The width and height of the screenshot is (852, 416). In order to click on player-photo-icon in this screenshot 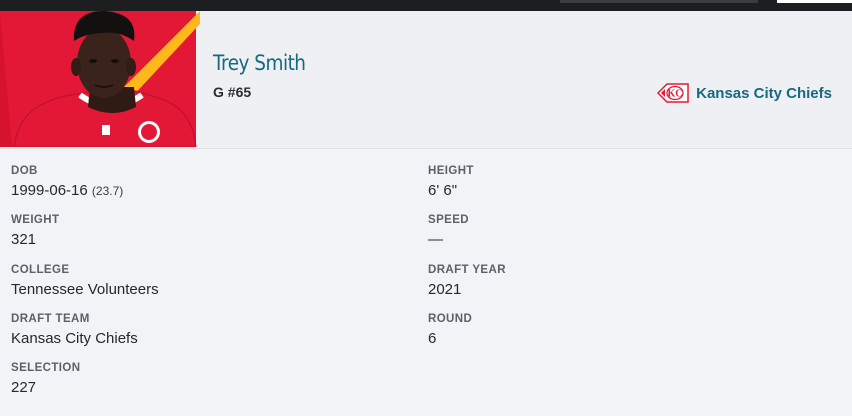, I will do `click(100, 79)`.